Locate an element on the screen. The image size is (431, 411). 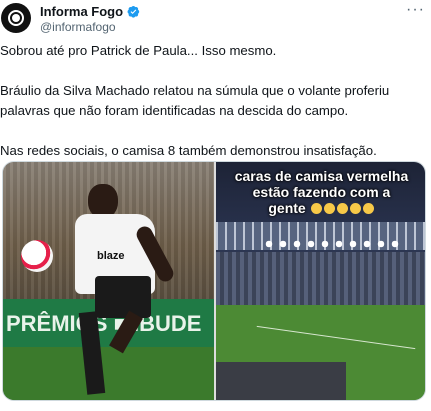
caption-line: gente is located at coordinates (287, 208).